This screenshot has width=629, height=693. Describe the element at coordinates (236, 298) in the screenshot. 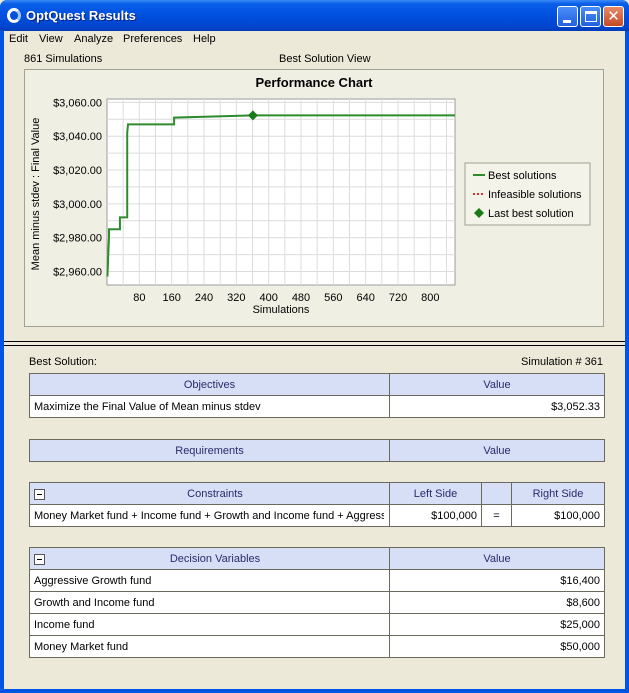

I see `x-tick-label: 320` at that location.